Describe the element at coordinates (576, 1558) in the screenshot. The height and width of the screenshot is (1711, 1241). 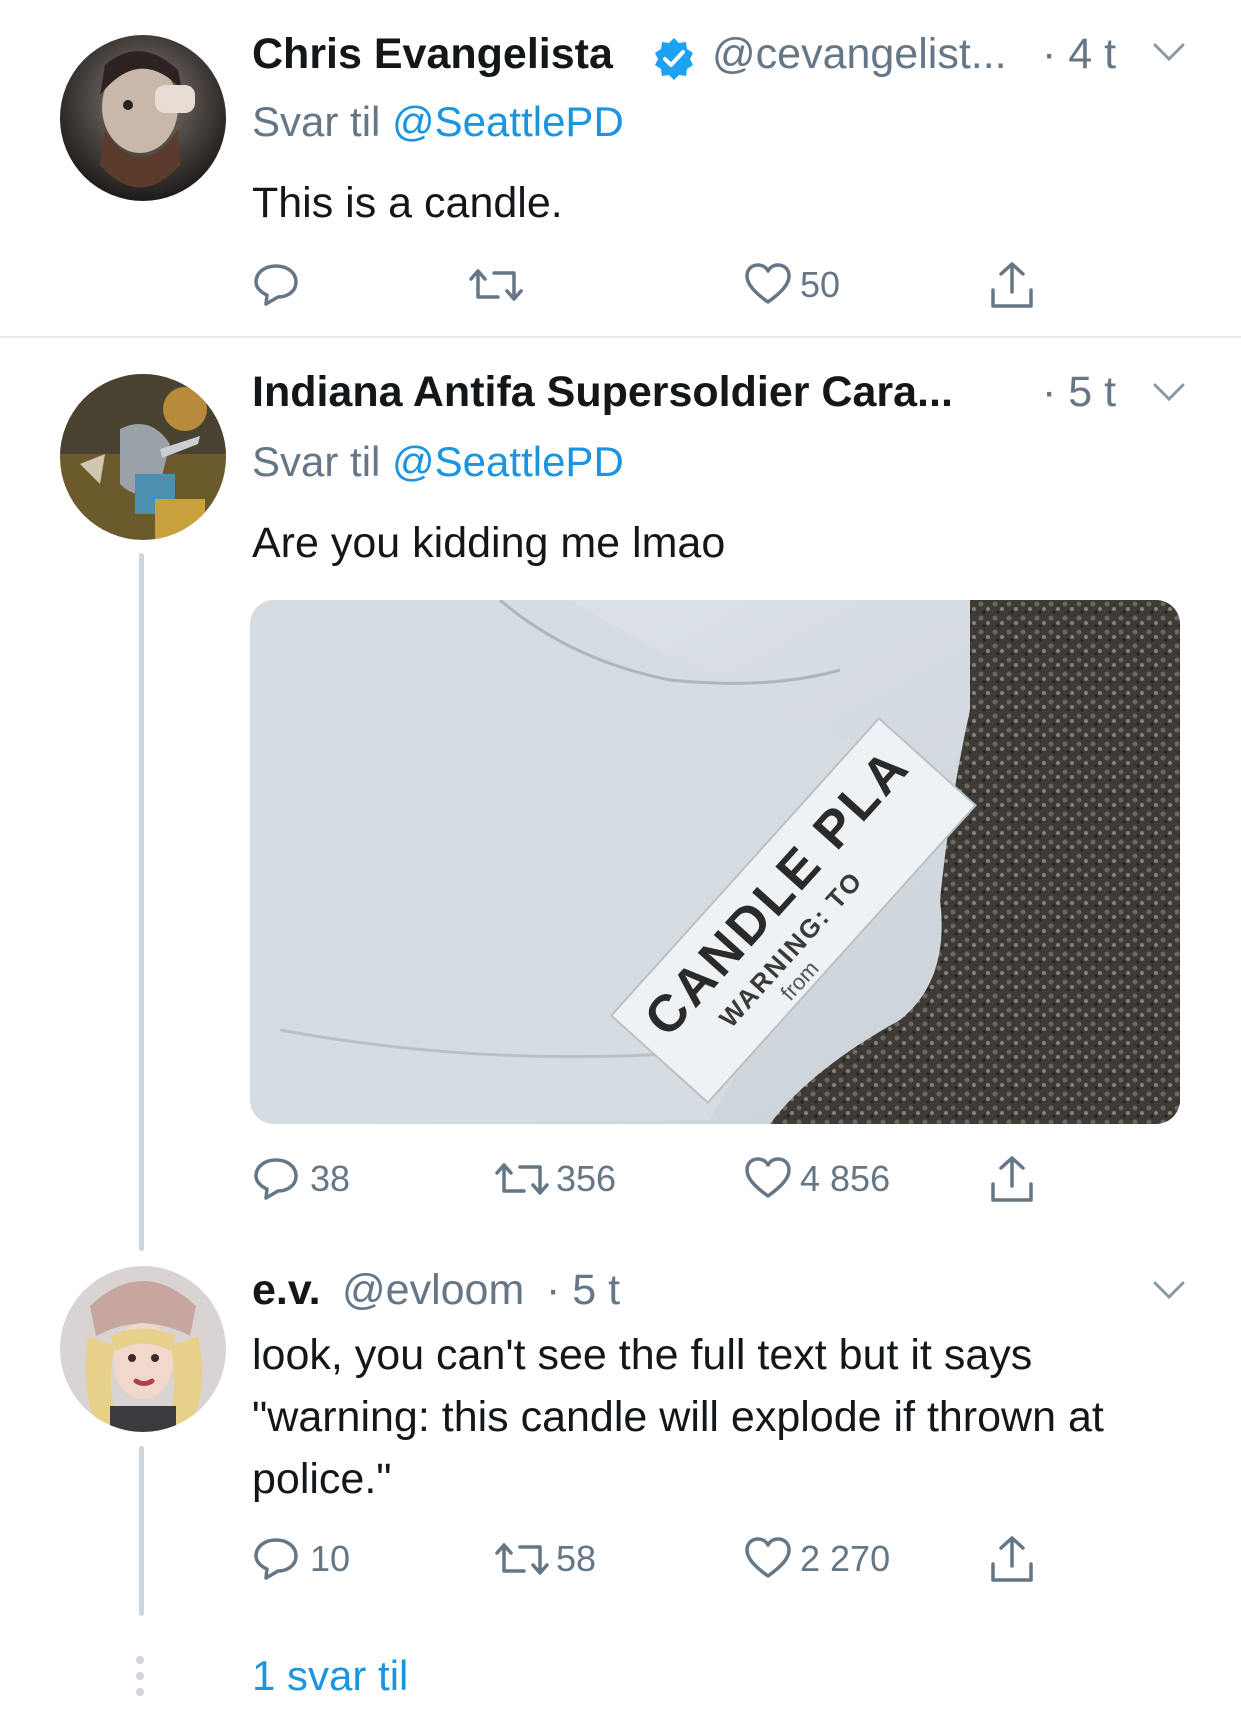
I see `retweet-count: 58` at that location.